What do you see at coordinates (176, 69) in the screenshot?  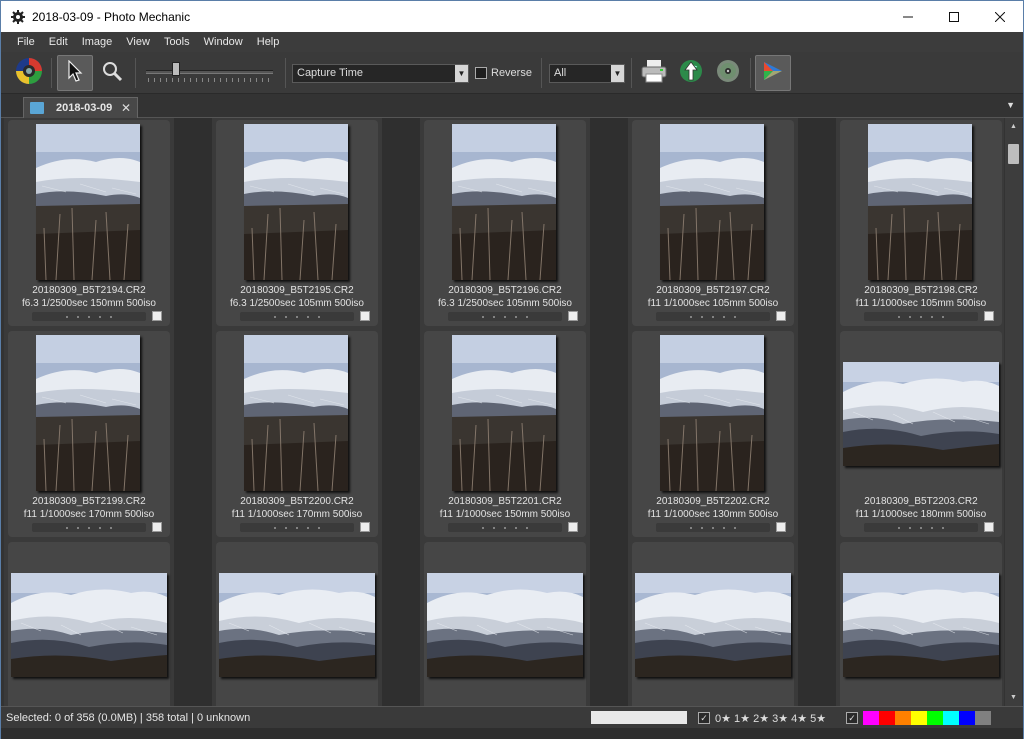 I see `thumbnail-size-slider-thumb` at bounding box center [176, 69].